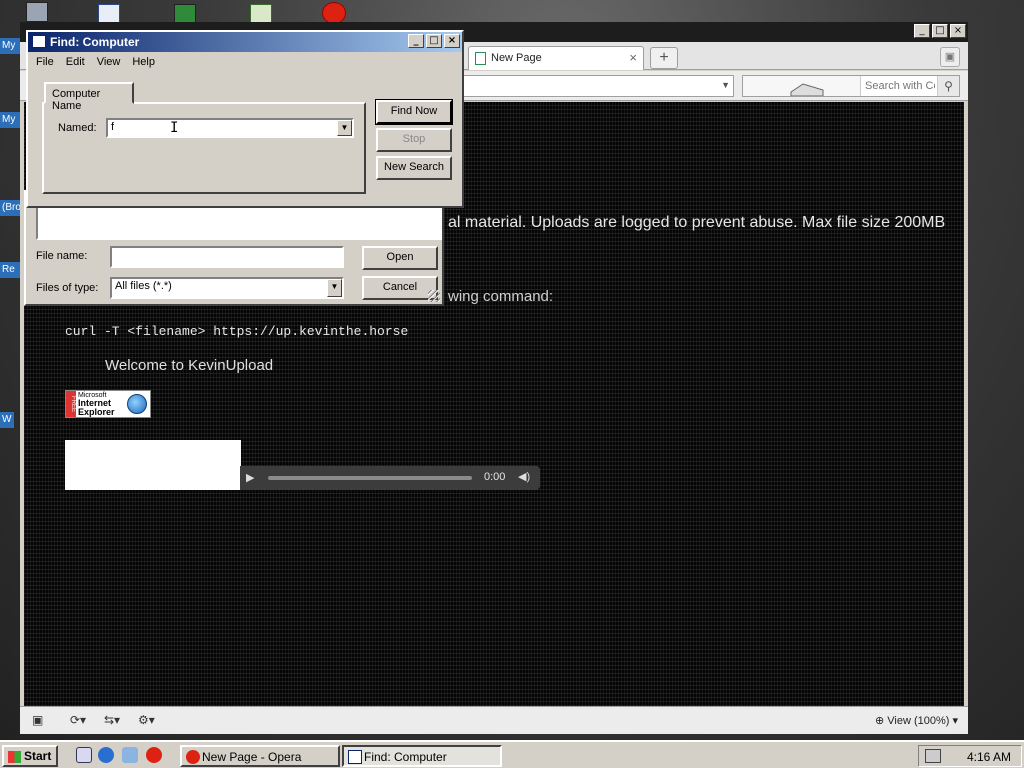 The height and width of the screenshot is (768, 1024). Describe the element at coordinates (14, 757) in the screenshot. I see `windows-logo-icon` at that location.